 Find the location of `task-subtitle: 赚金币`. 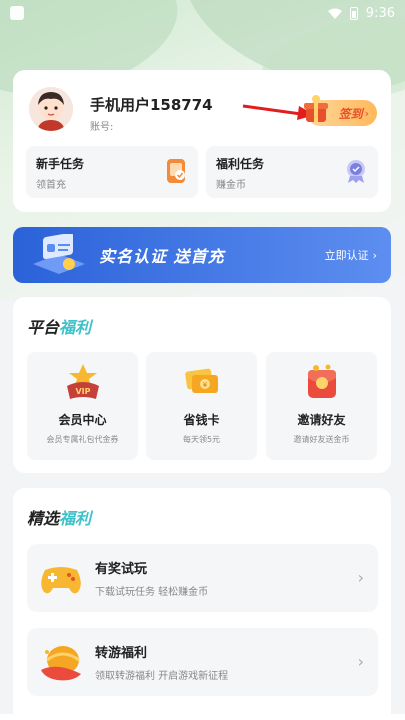

task-subtitle: 赚金币 is located at coordinates (231, 185).